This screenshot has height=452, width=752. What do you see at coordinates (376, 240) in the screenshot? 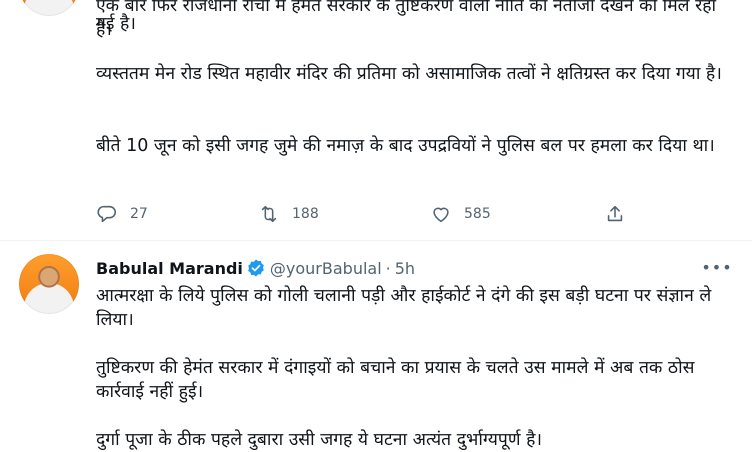
I see `tweet-divider` at bounding box center [376, 240].